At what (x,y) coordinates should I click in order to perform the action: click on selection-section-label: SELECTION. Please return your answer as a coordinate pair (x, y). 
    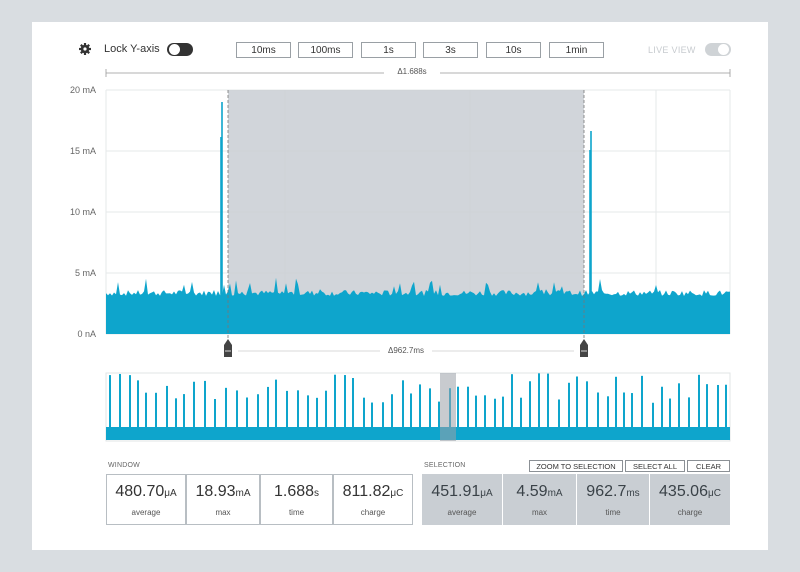
    Looking at the image, I should click on (445, 465).